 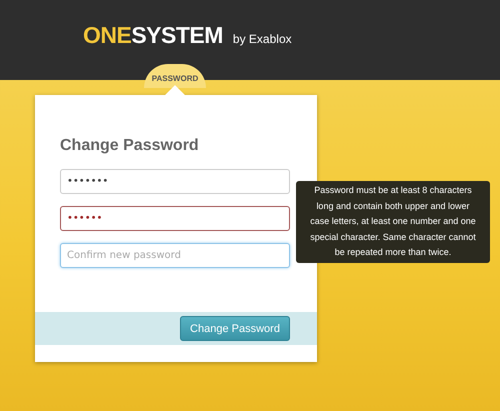 What do you see at coordinates (153, 35) in the screenshot?
I see `logo: ONESYSTEM` at bounding box center [153, 35].